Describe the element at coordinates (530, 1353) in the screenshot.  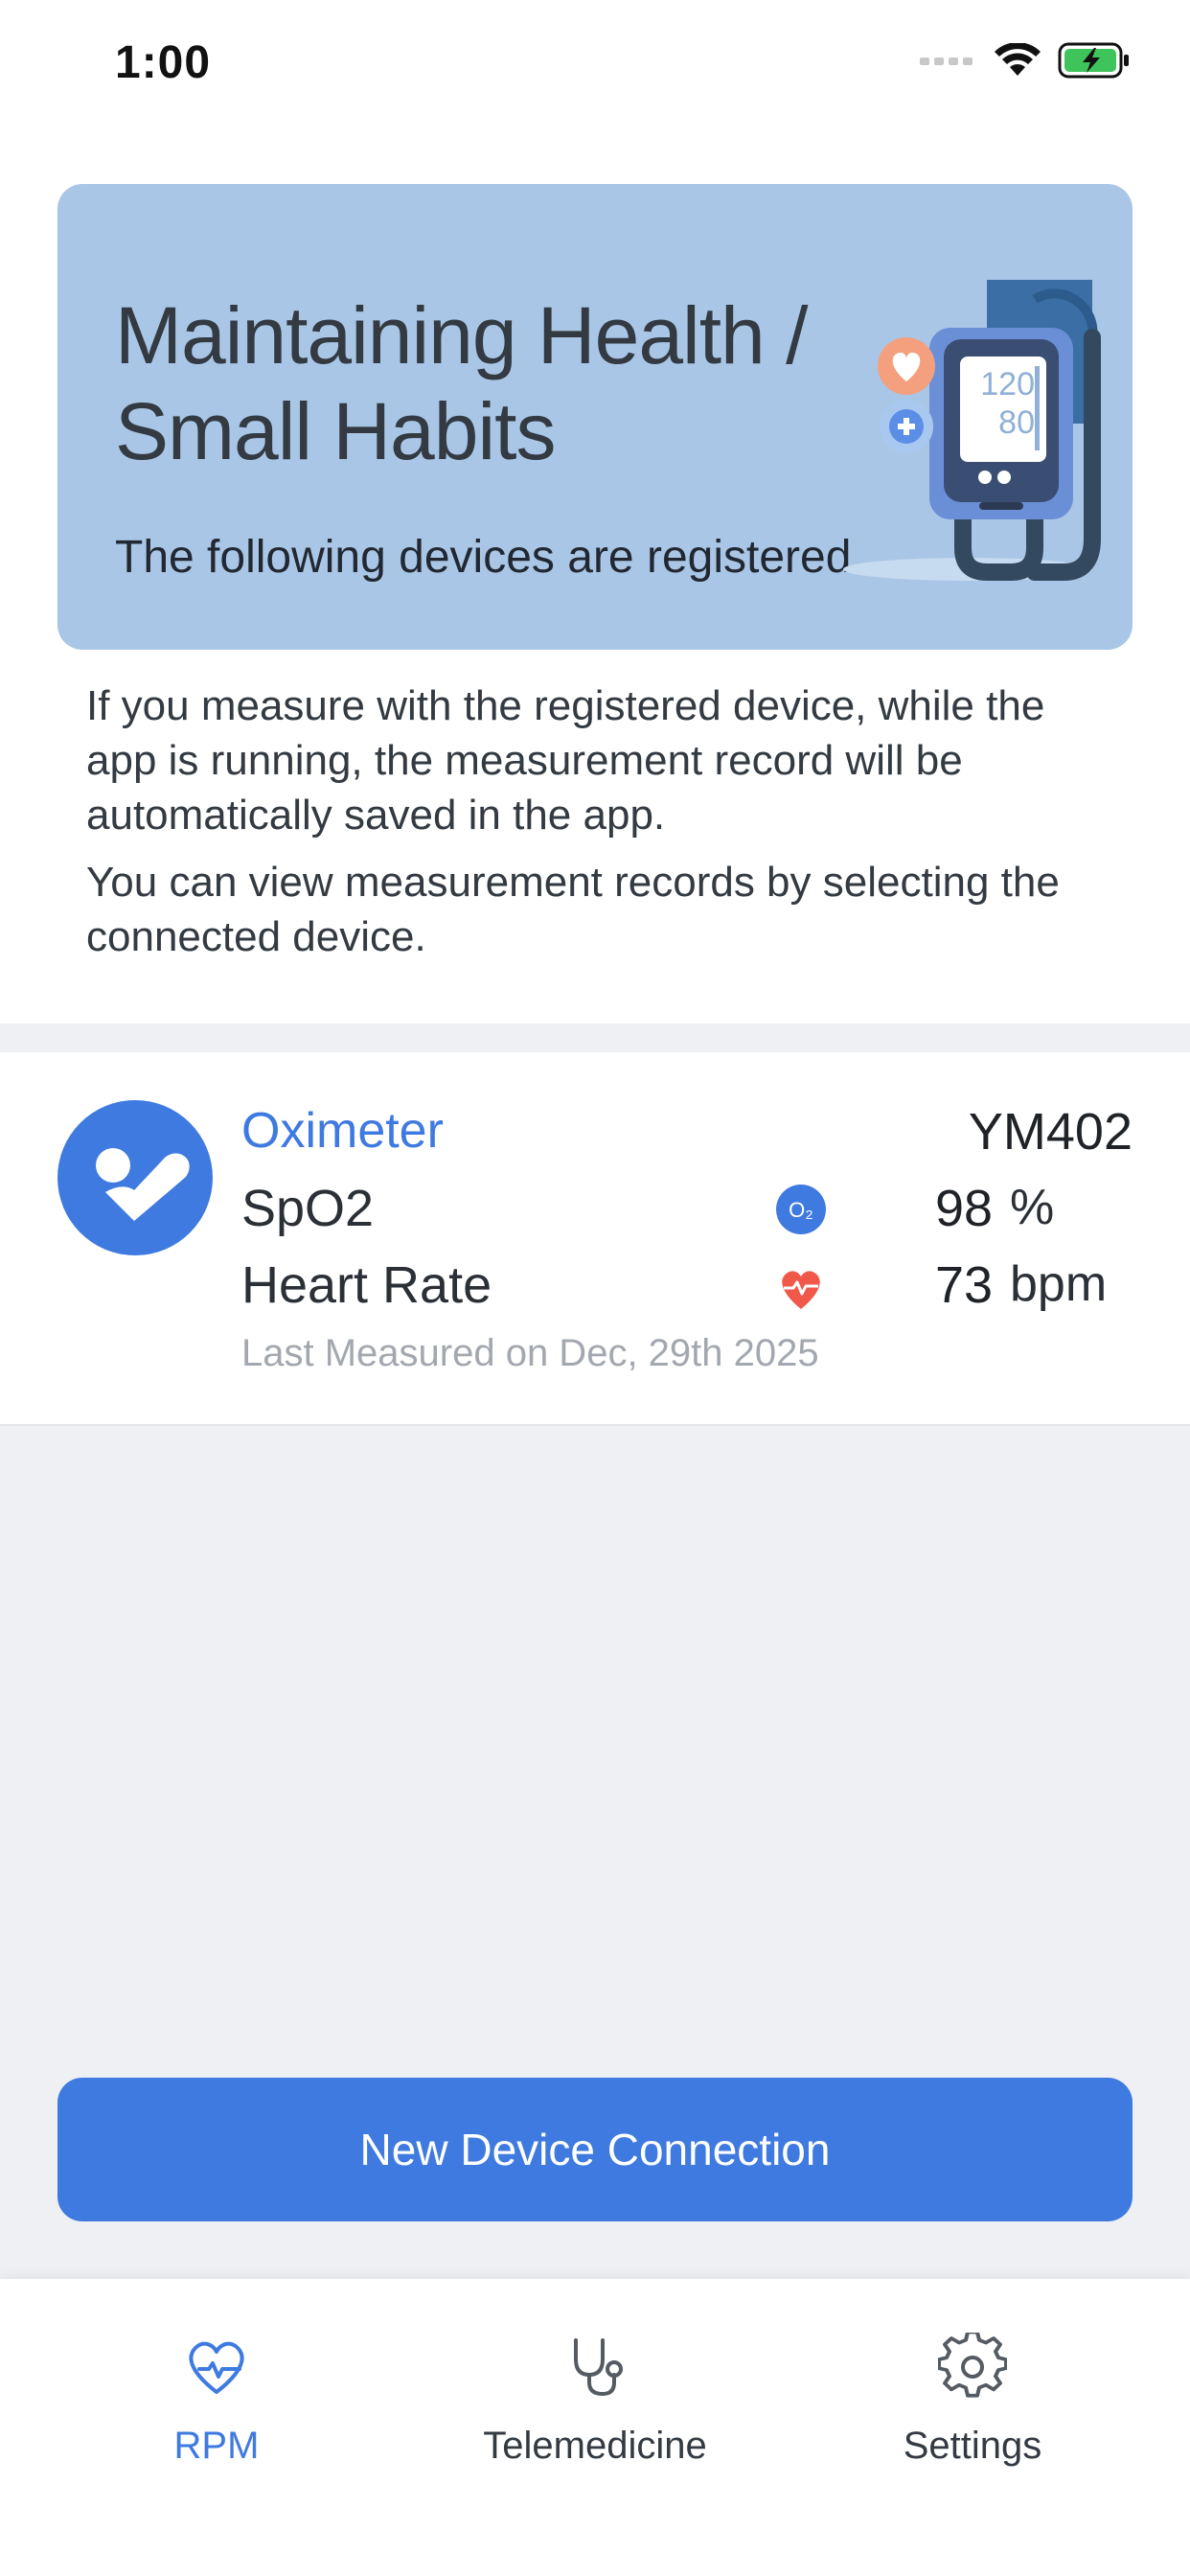
I see `last-measured-date: Last Measured on Dec, 29th 2025` at that location.